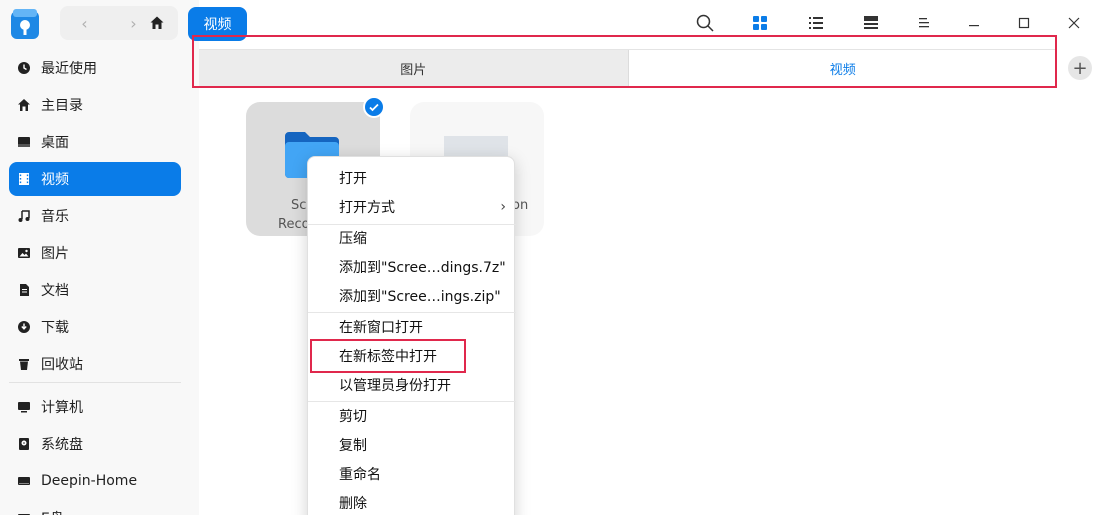  I want to click on close-button, so click(1074, 23).